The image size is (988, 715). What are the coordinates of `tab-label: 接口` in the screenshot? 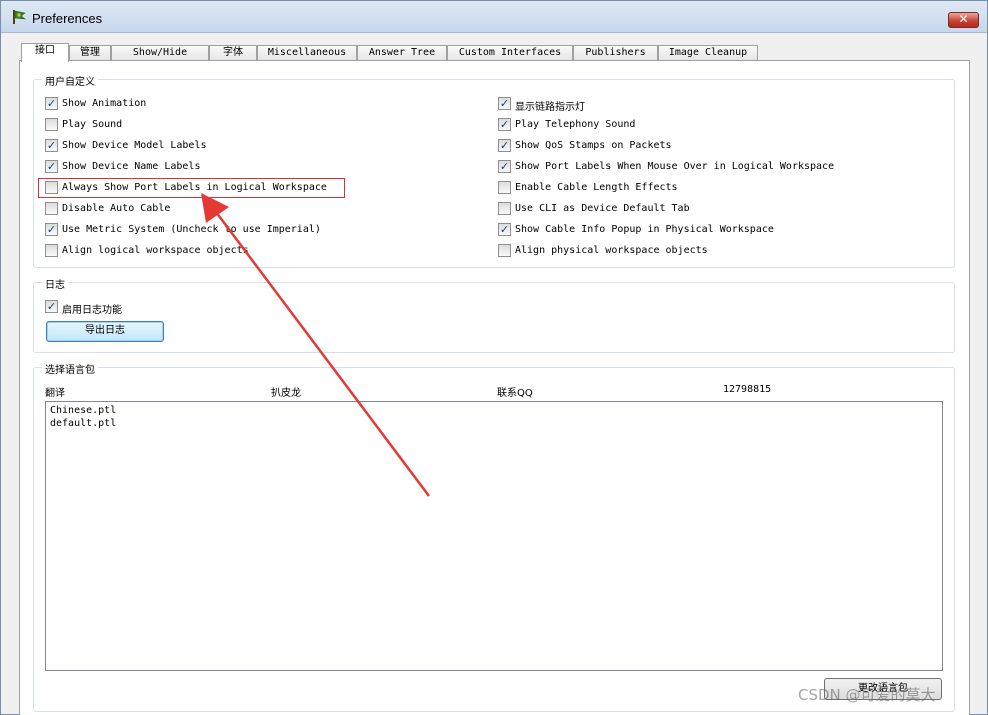 It's located at (45, 50).